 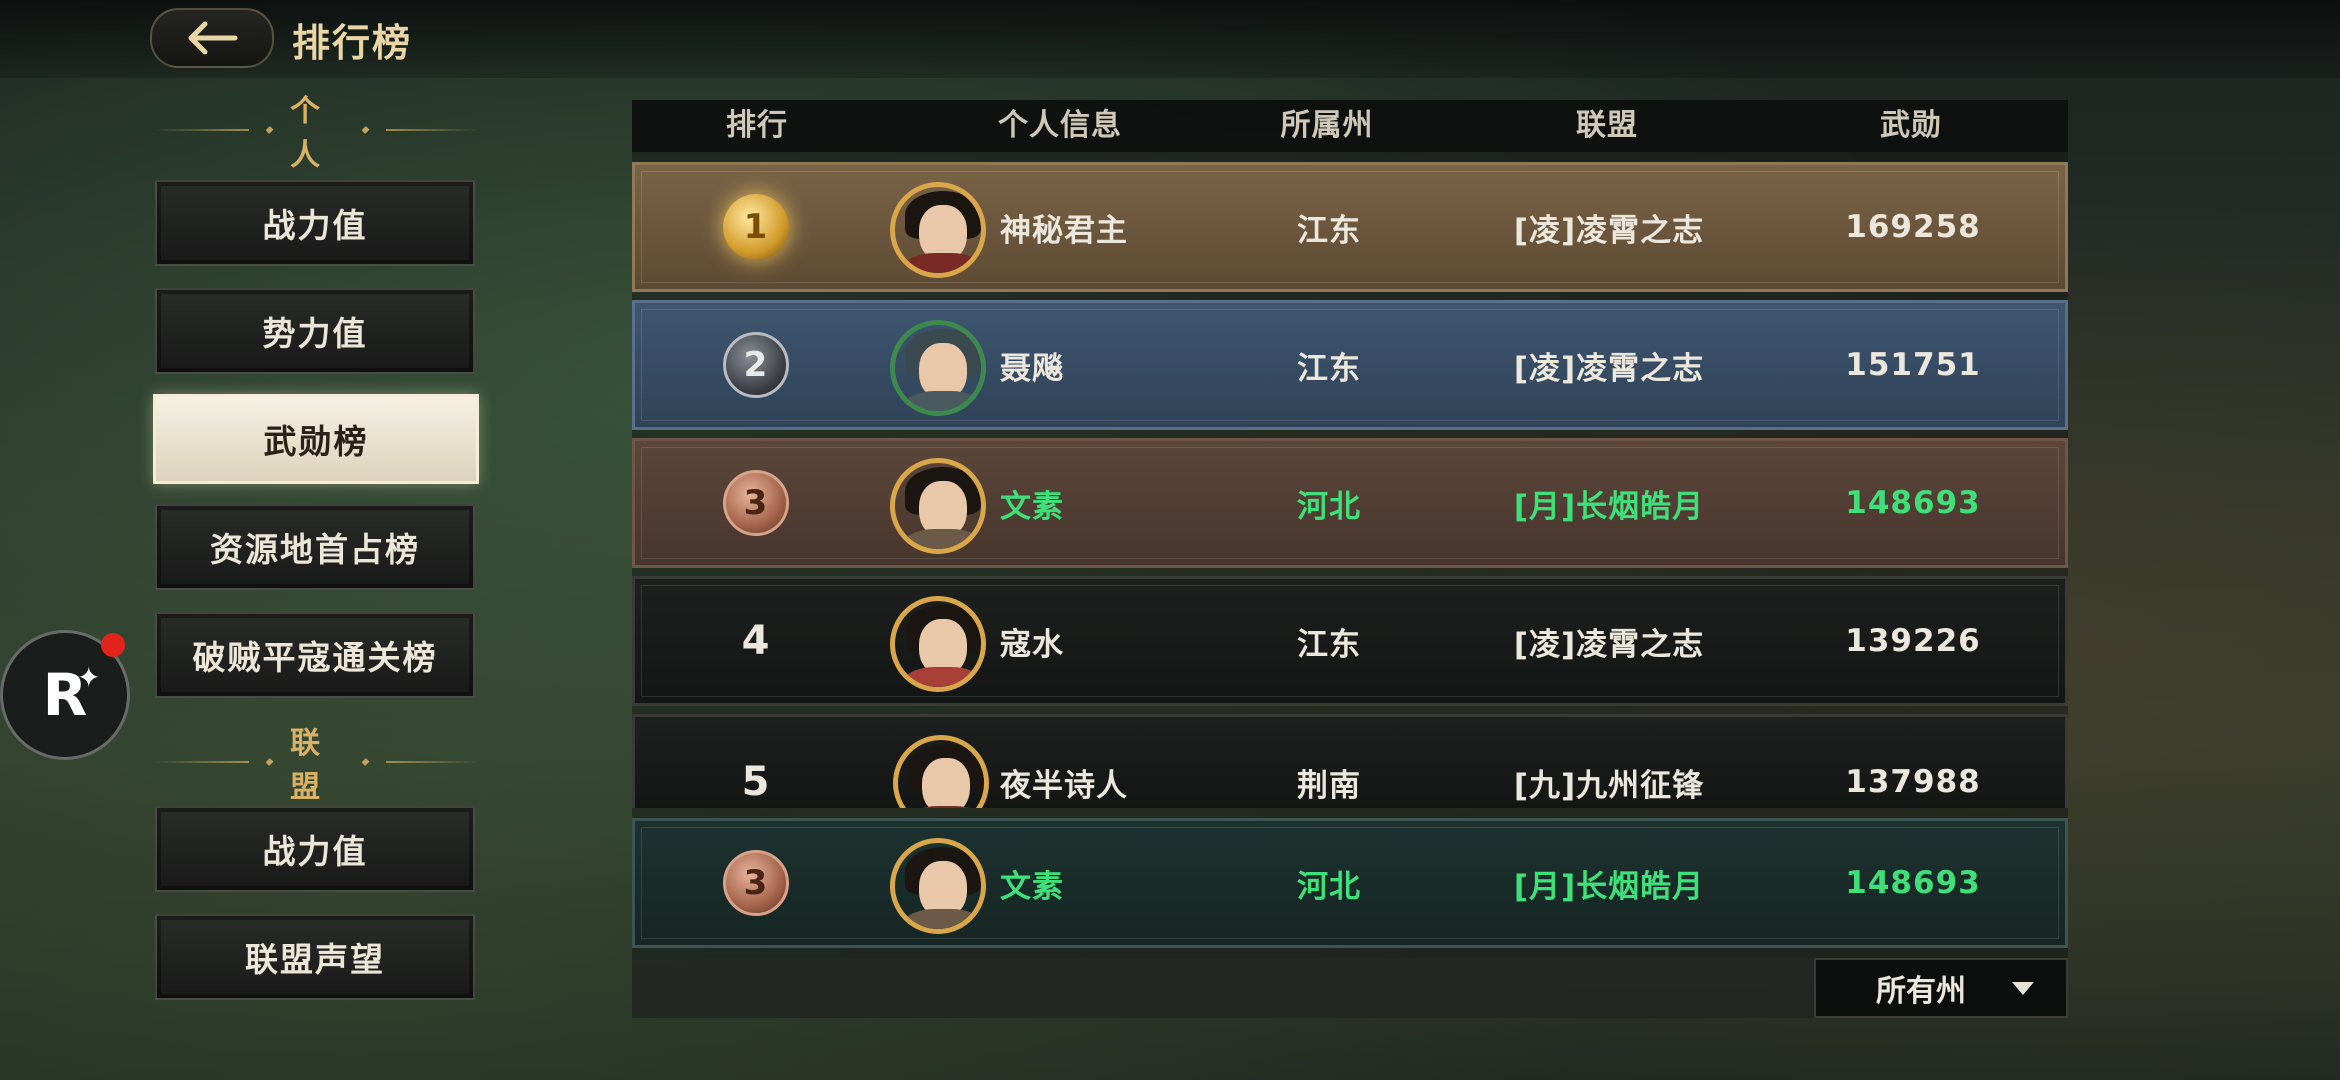 I want to click on column-header-info: 个人信息, so click(x=1060, y=125).